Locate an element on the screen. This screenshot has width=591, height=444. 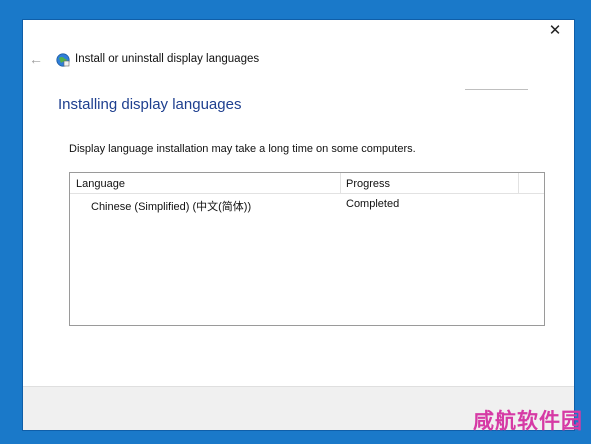
list-header: Language Progress is located at coordinates (307, 183).